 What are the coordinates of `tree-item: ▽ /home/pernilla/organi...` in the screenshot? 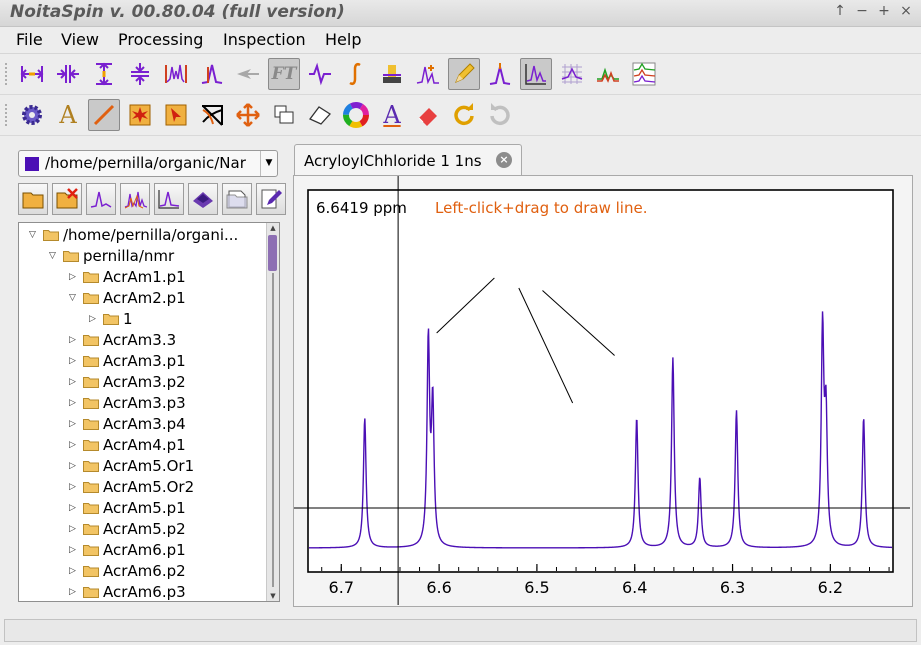 It's located at (143, 235).